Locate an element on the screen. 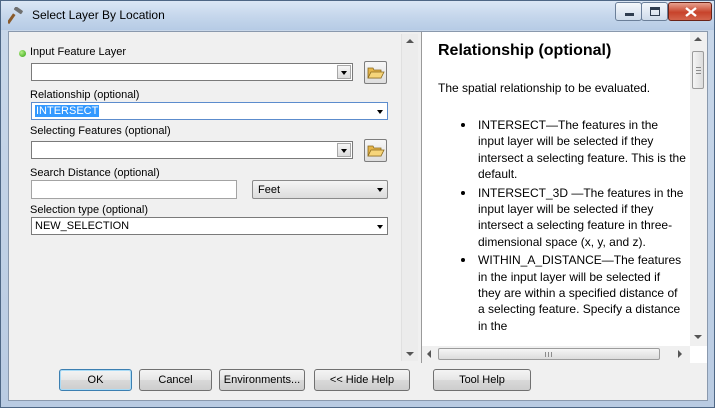  input-feature-layer-combo is located at coordinates (192, 72).